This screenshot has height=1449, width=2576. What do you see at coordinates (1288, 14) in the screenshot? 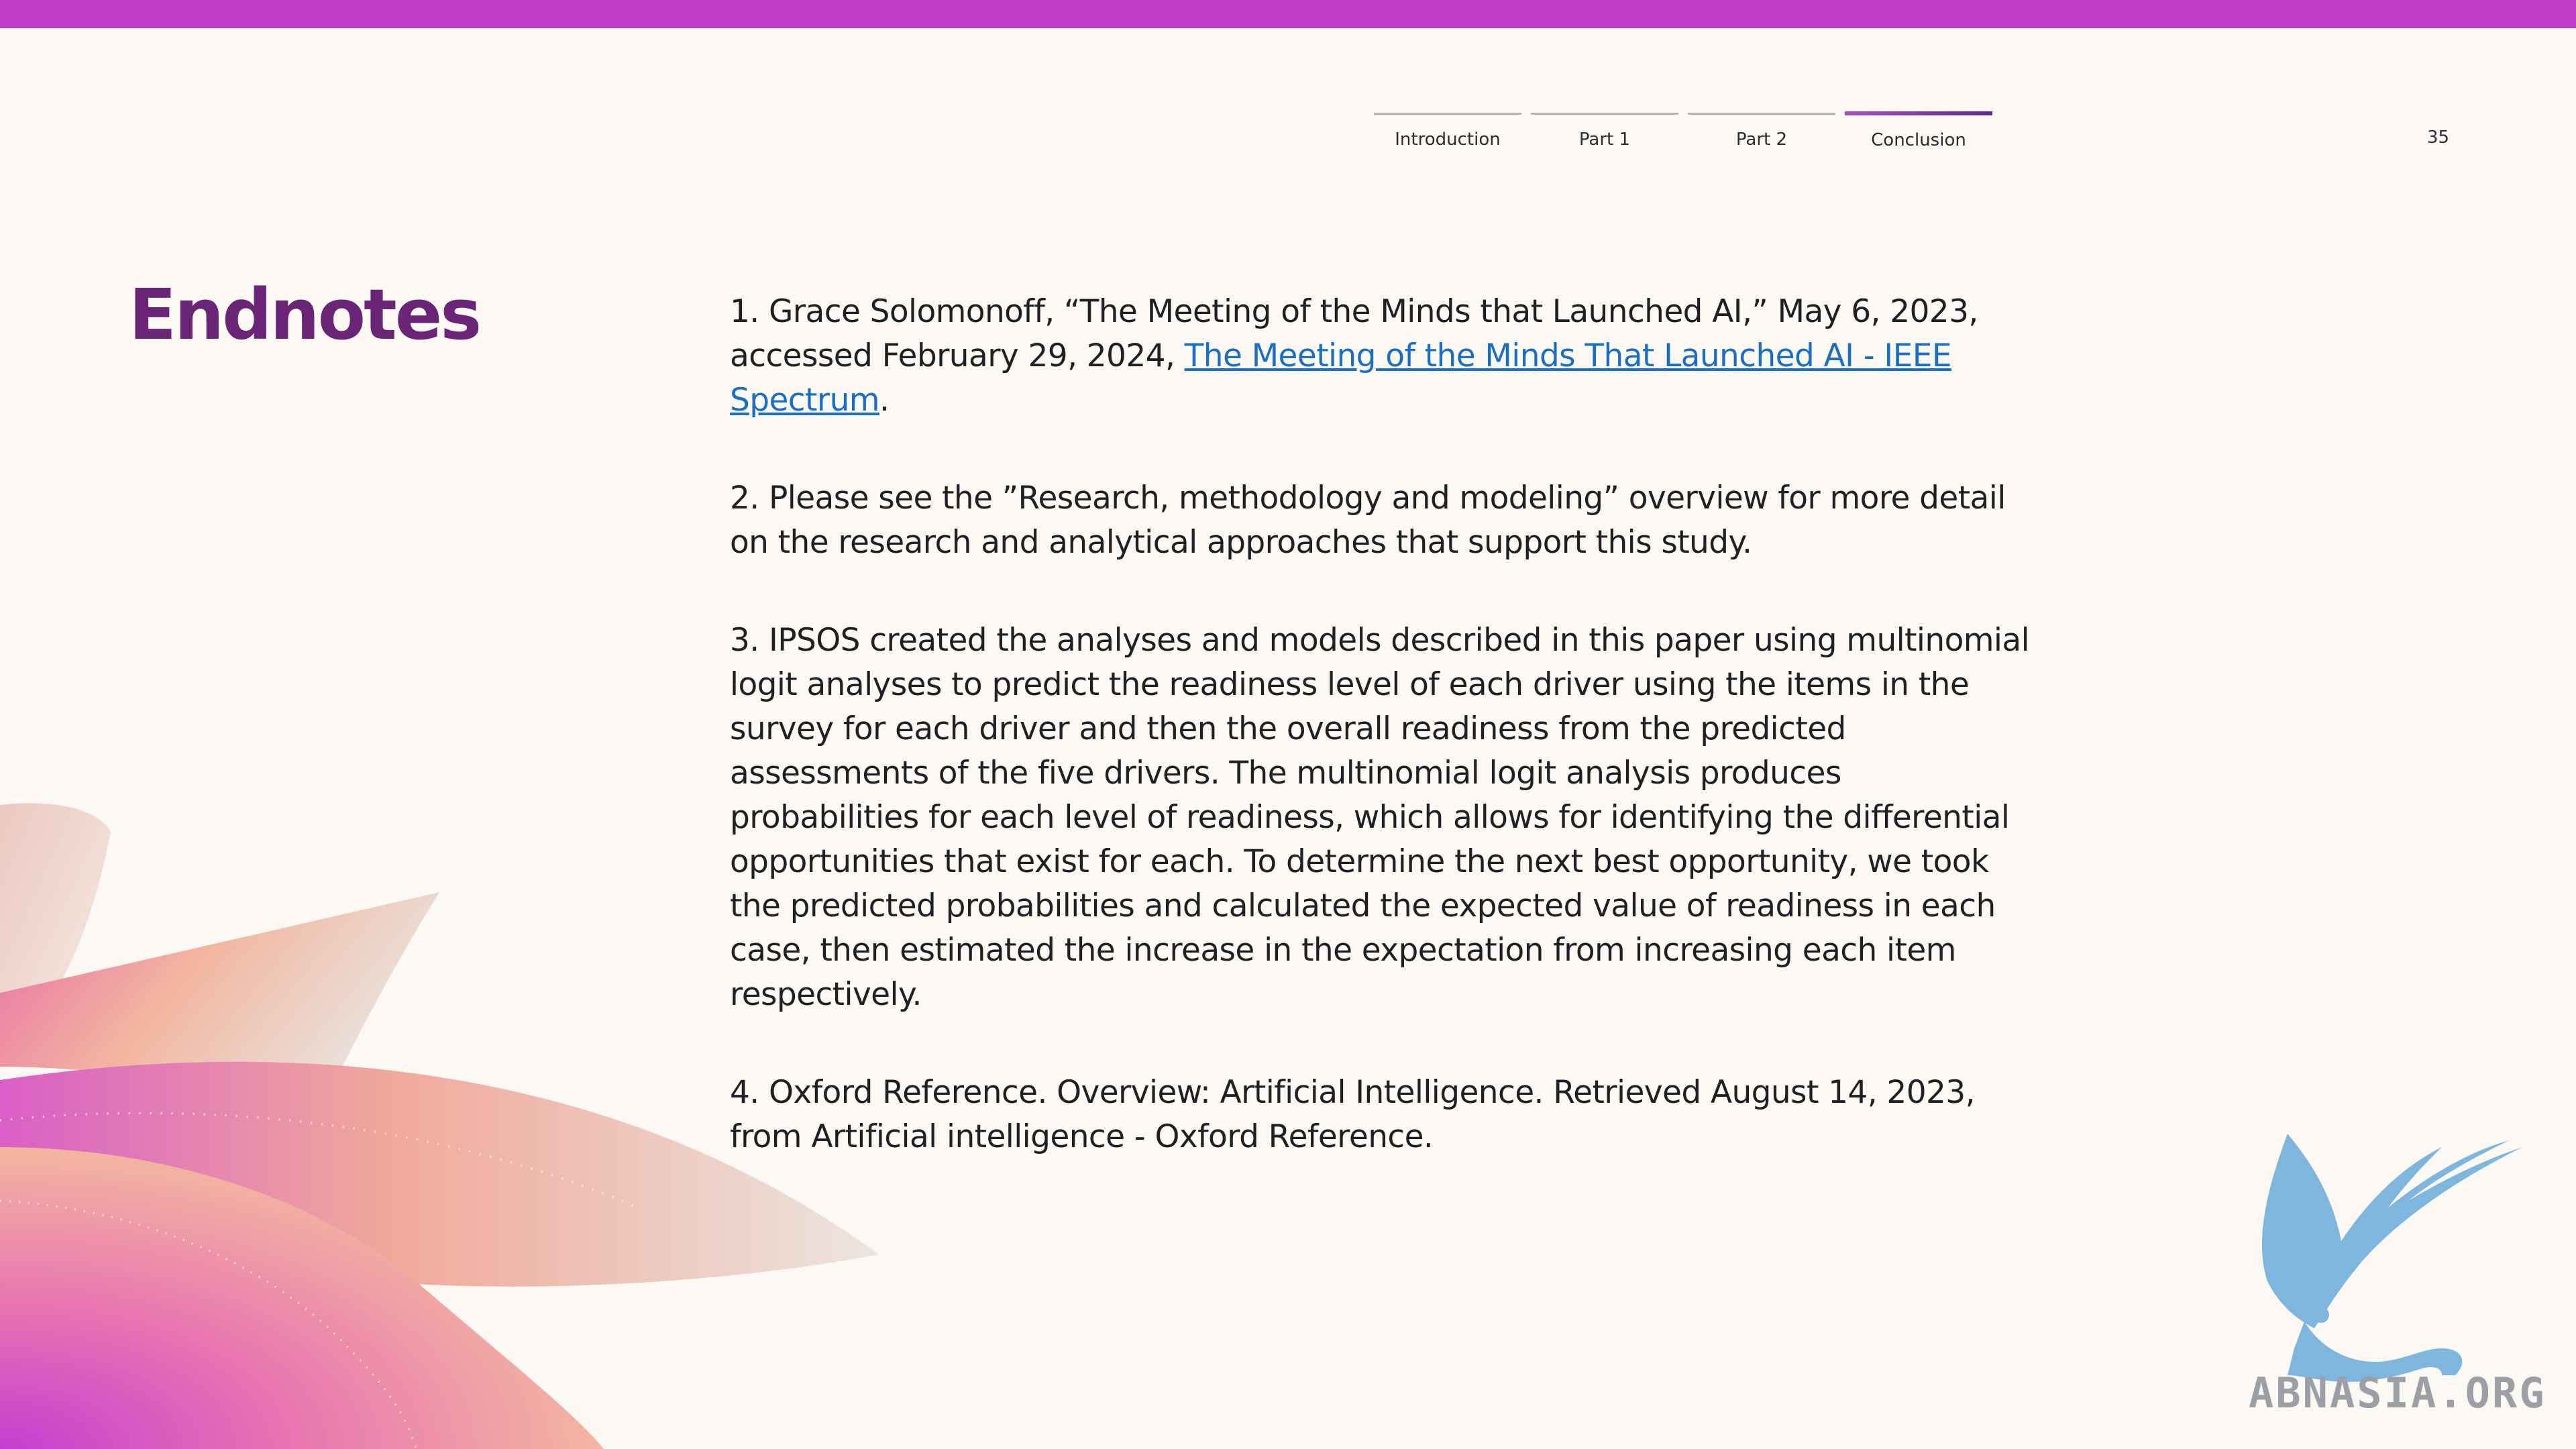
I see `top-accent-bar` at bounding box center [1288, 14].